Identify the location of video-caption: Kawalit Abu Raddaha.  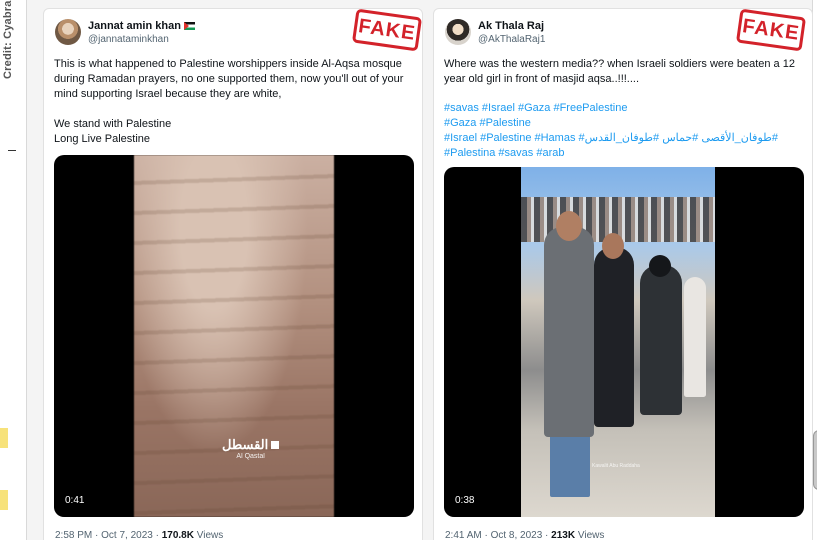
(616, 466).